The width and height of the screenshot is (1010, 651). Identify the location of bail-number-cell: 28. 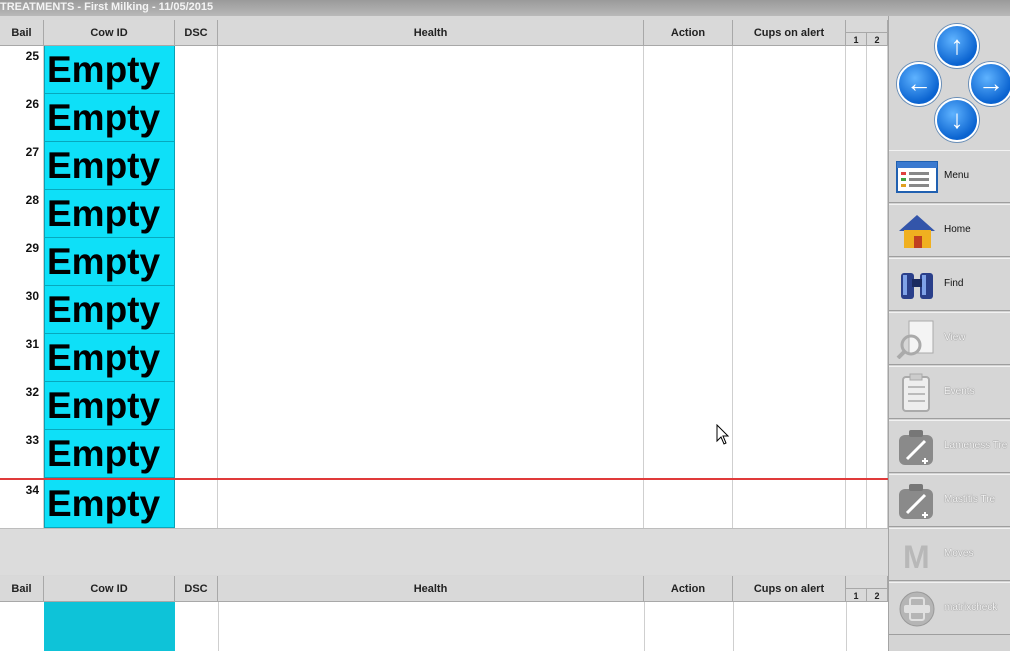
(22, 214).